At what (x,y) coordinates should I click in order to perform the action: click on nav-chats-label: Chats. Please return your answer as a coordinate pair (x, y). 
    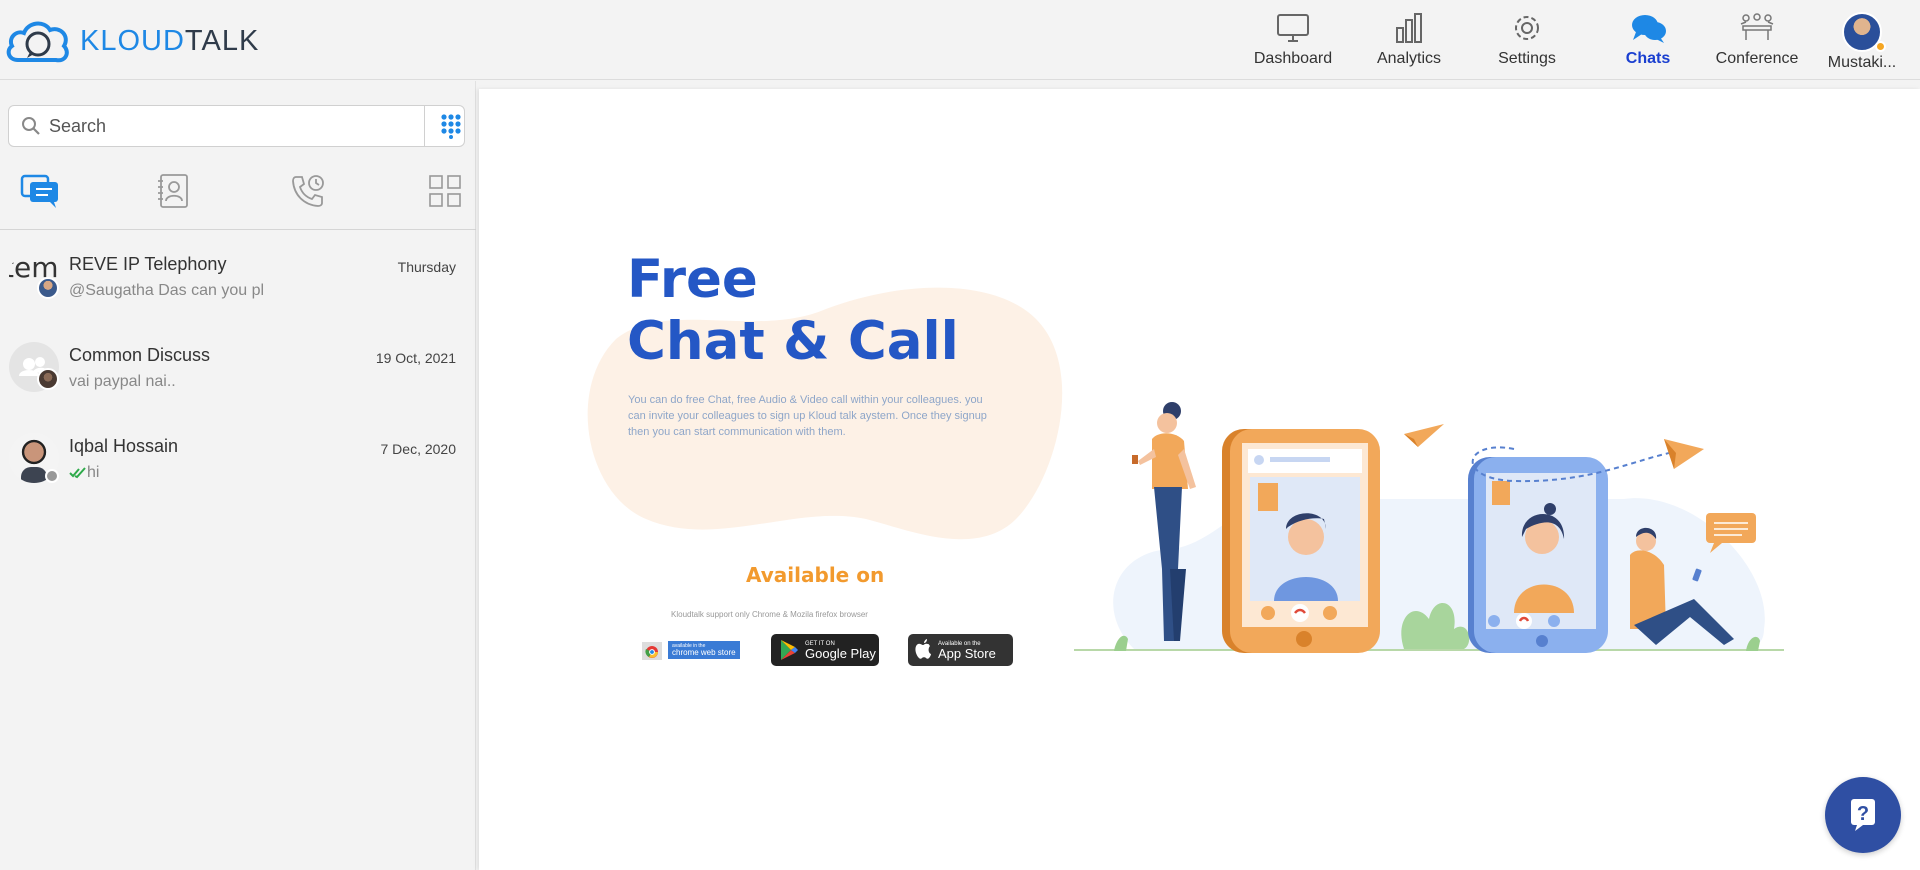
    Looking at the image, I should click on (1648, 58).